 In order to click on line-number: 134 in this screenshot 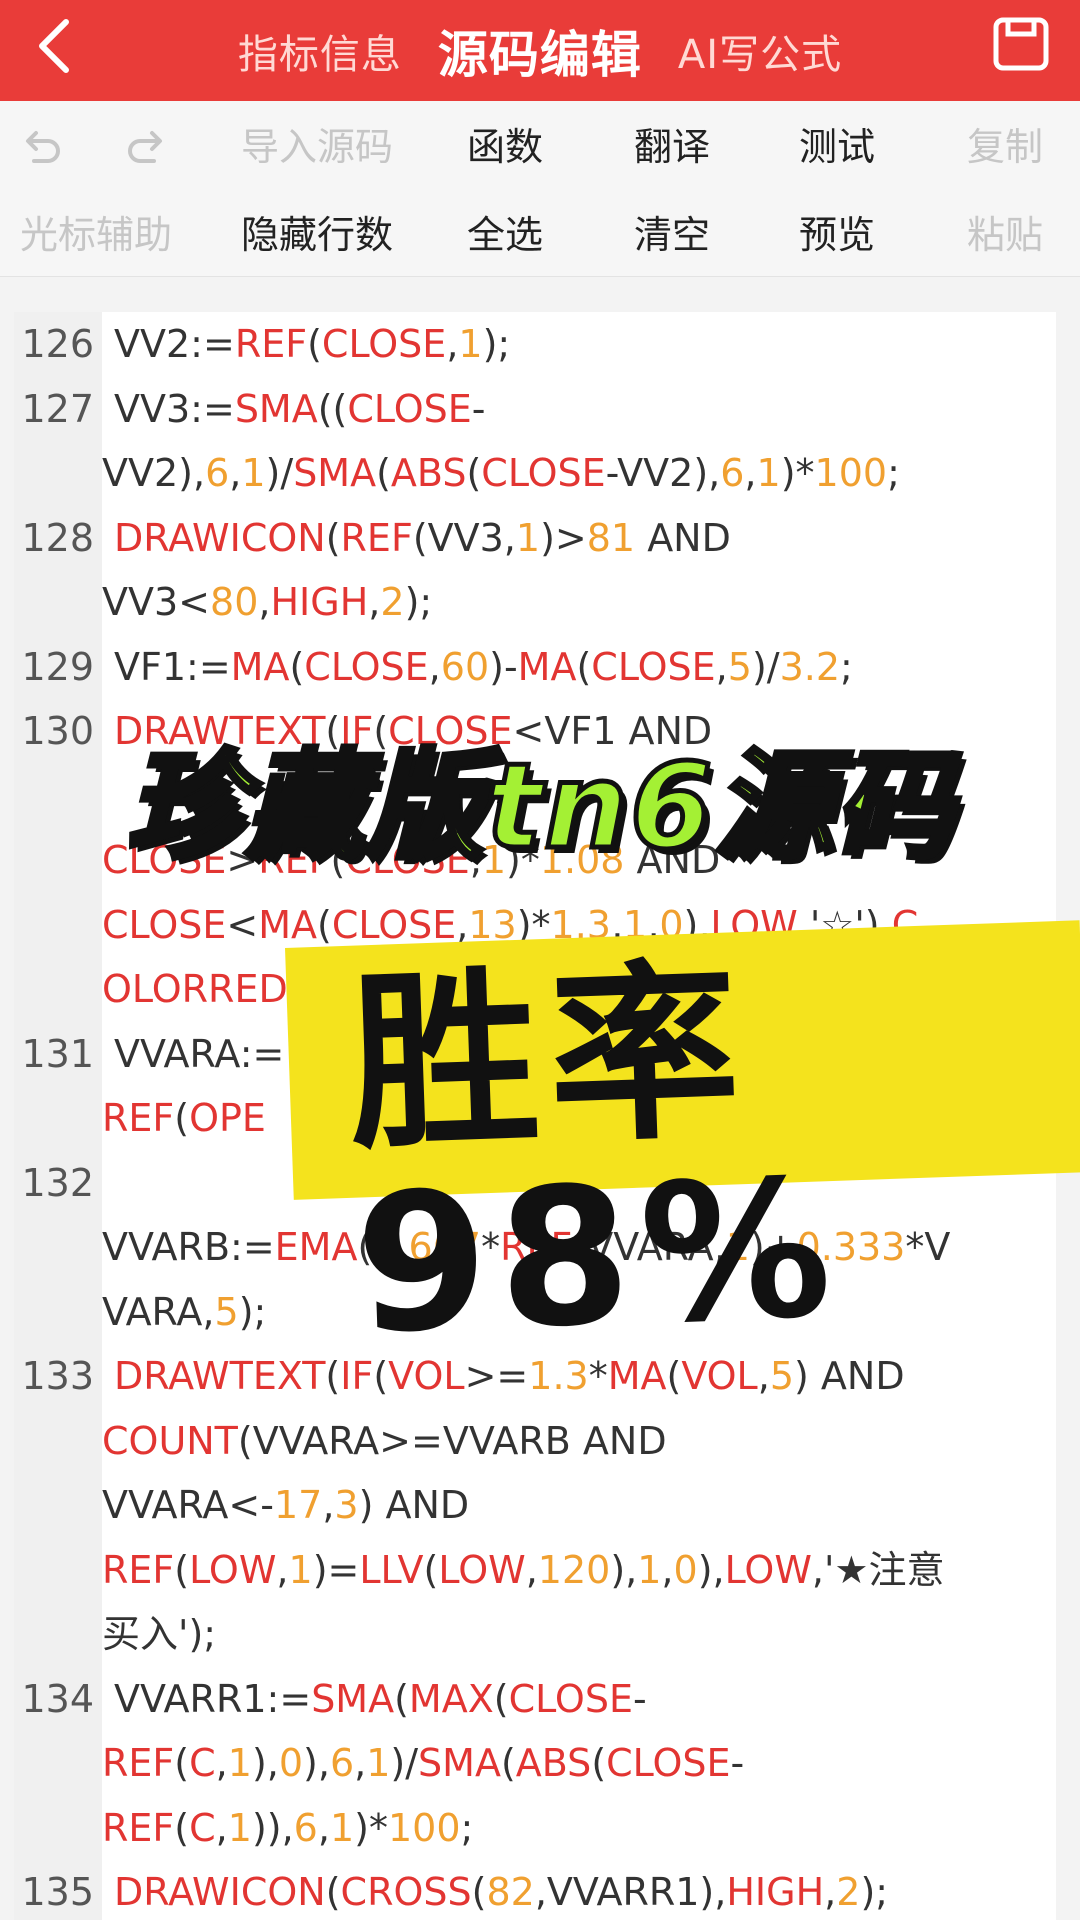, I will do `click(57, 1698)`.